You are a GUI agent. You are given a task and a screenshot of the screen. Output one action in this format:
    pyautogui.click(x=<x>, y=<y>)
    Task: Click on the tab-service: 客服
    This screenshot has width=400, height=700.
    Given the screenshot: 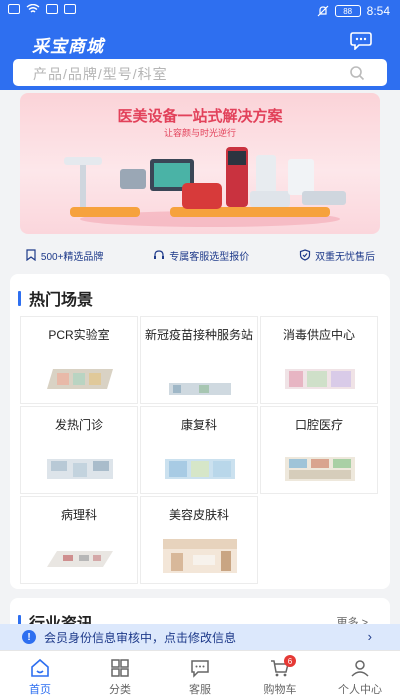 What is the action you would take?
    pyautogui.click(x=200, y=675)
    